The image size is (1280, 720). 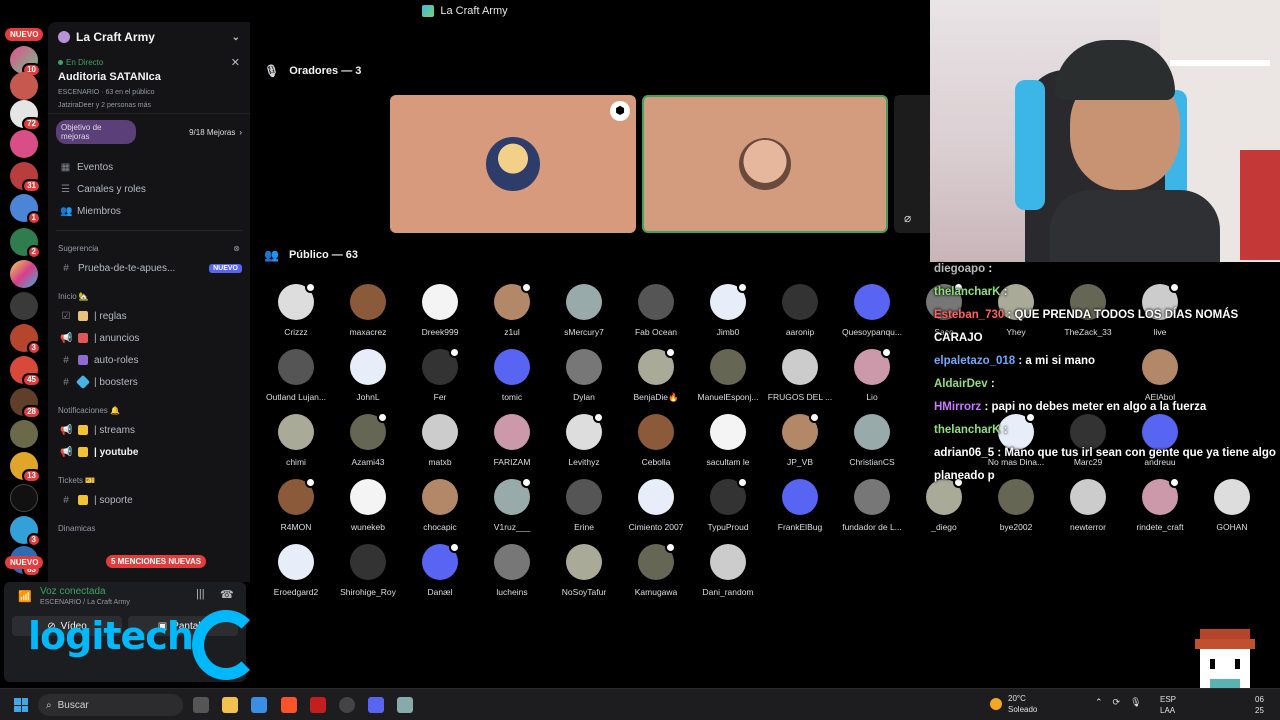 What do you see at coordinates (1117, 702) in the screenshot?
I see `sync-icon: ⟳` at bounding box center [1117, 702].